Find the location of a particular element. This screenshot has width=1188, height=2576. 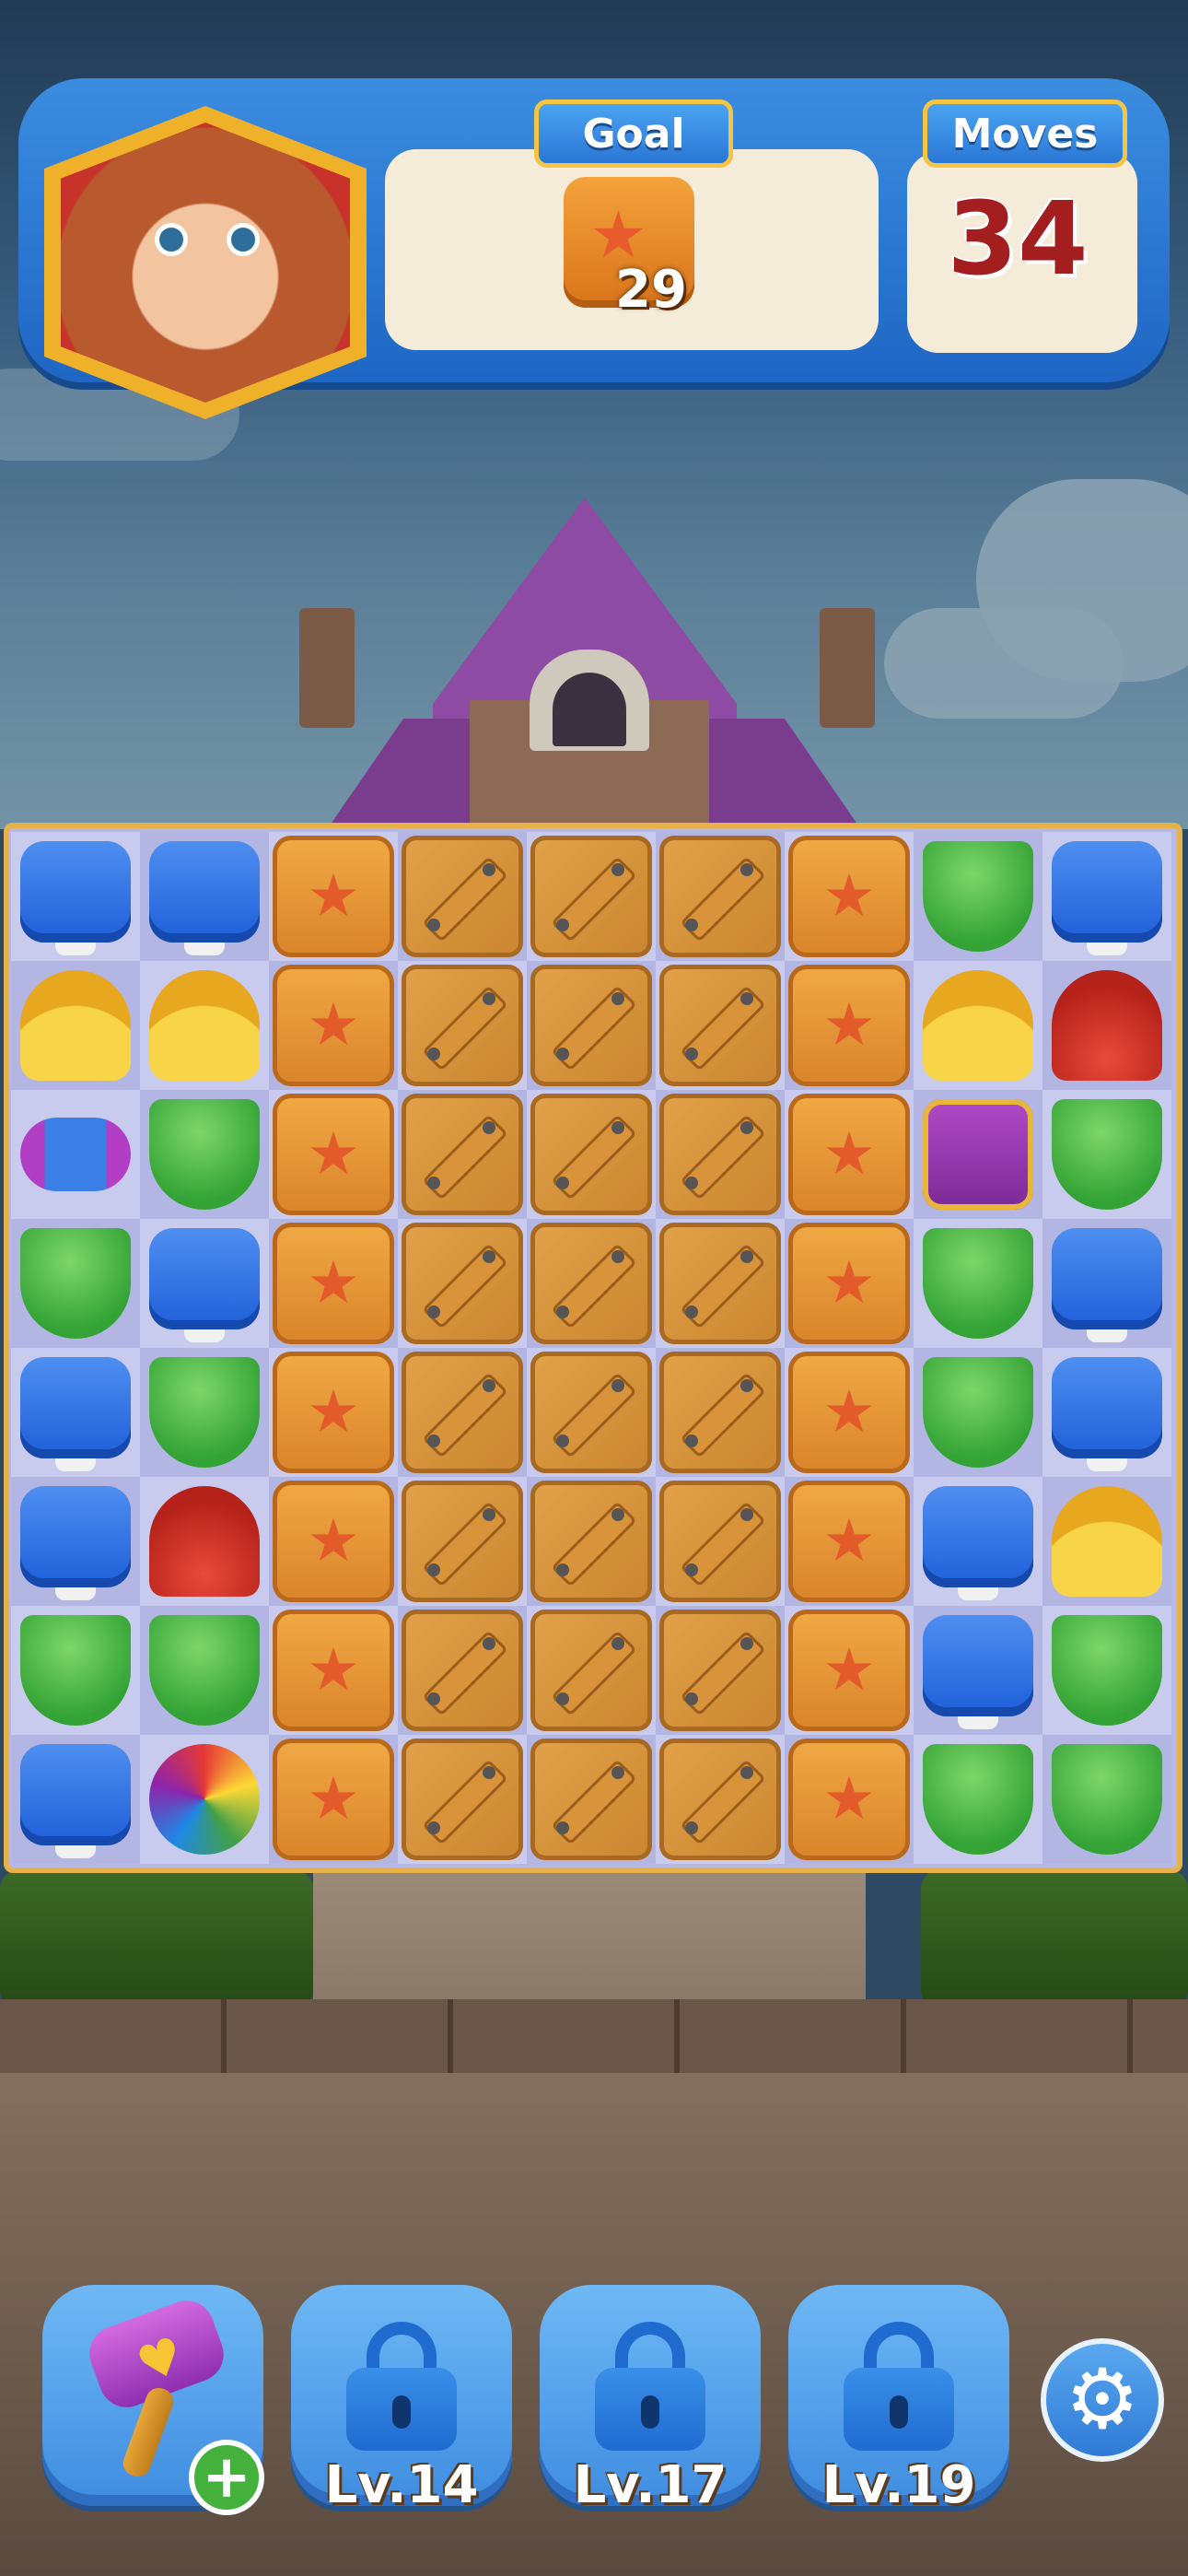

rocket-booster-piece is located at coordinates (76, 1154).